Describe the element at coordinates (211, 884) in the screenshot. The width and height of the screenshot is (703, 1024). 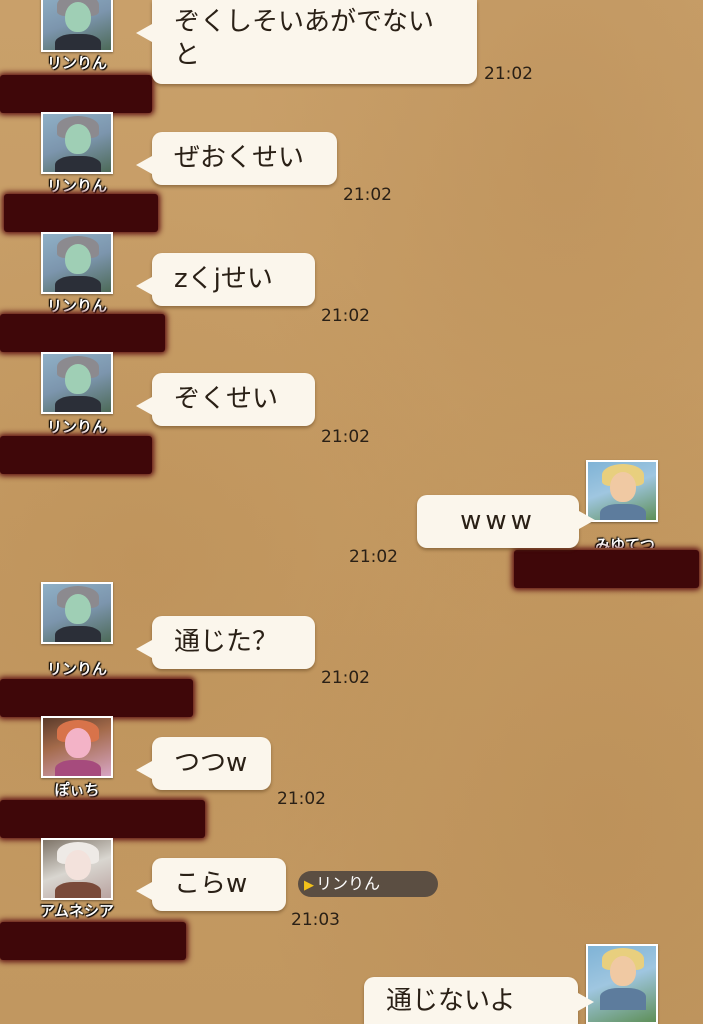
I see `message-bubble: こらw` at that location.